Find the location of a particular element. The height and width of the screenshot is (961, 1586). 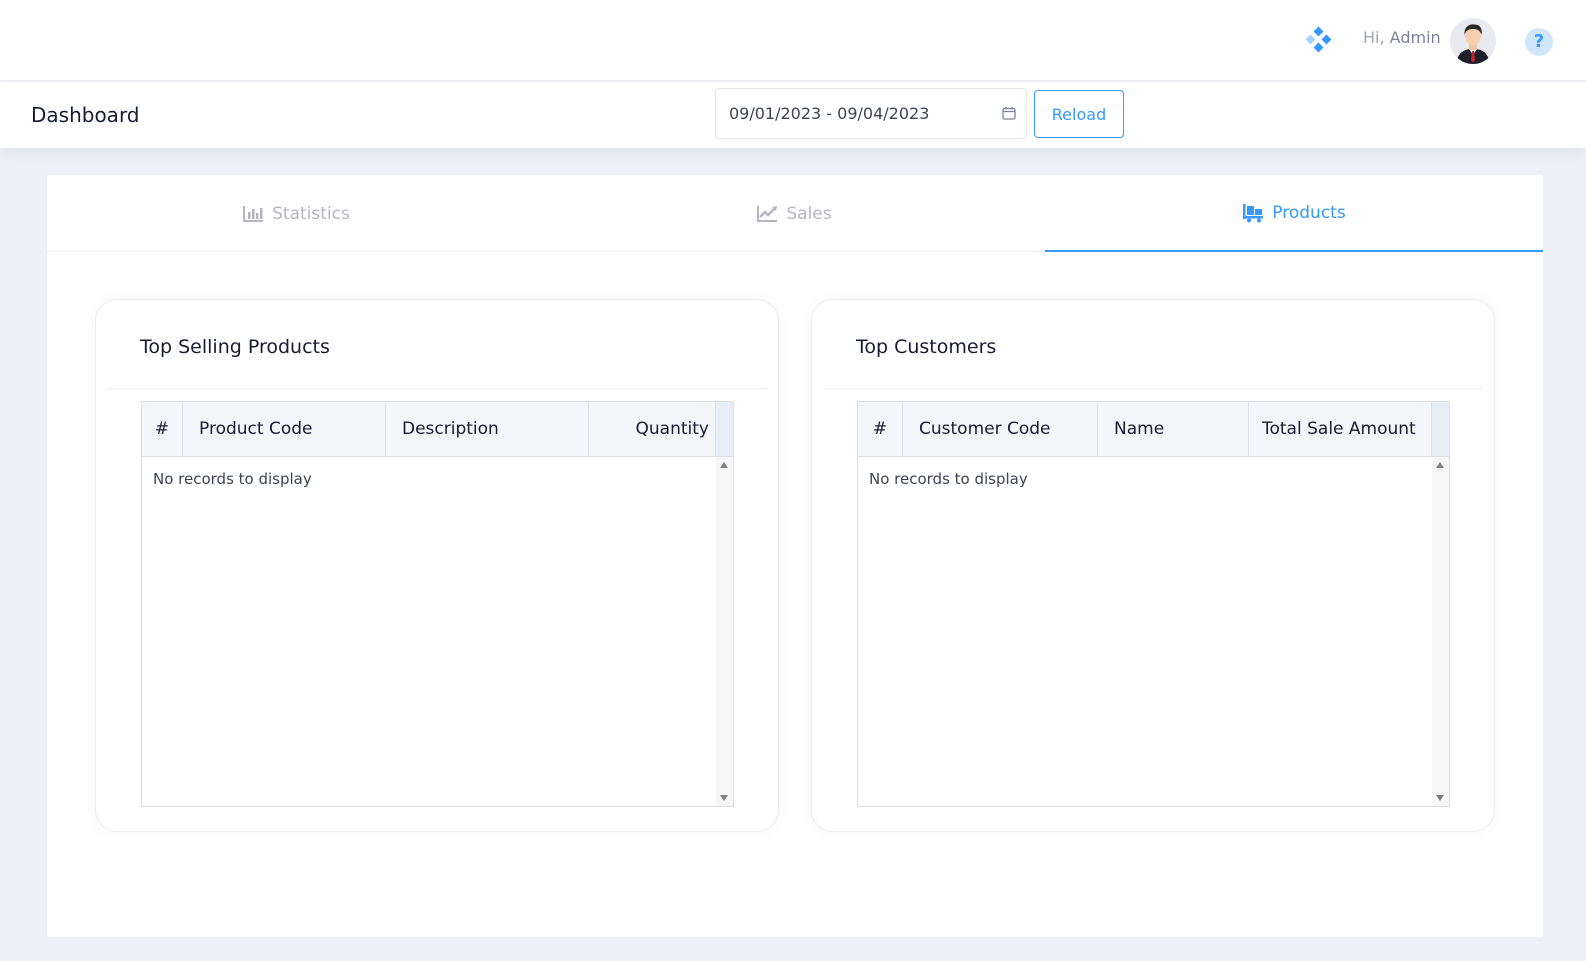

date-range-picker: 09/01/2023 - 09/04/2023 is located at coordinates (871, 113).